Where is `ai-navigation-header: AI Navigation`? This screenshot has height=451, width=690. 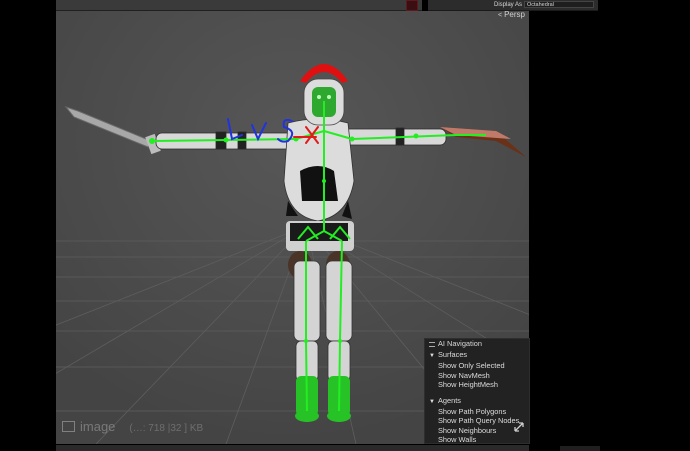 ai-navigation-header: AI Navigation is located at coordinates (477, 344).